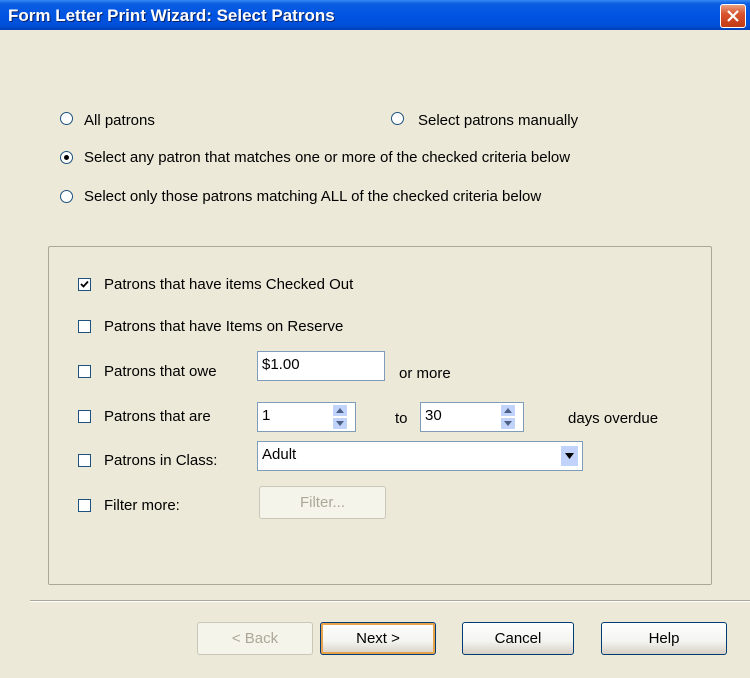  I want to click on overdue-from-up-button, so click(340, 410).